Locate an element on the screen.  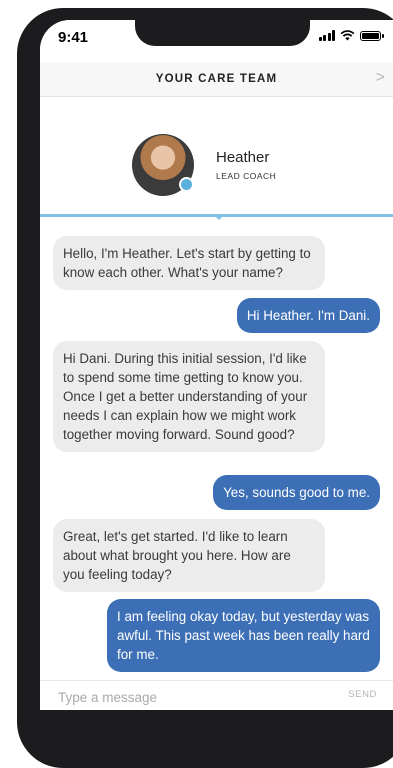
send-button: SEND is located at coordinates (362, 694).